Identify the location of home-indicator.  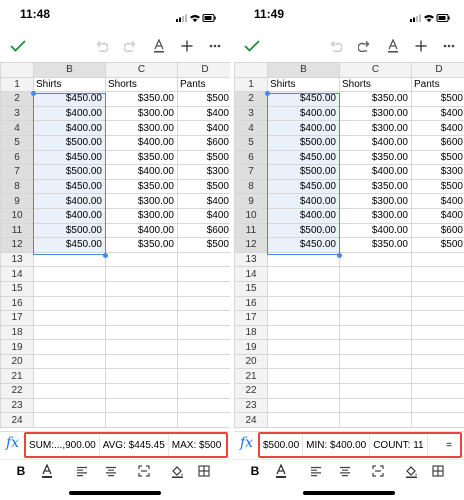
(115, 493).